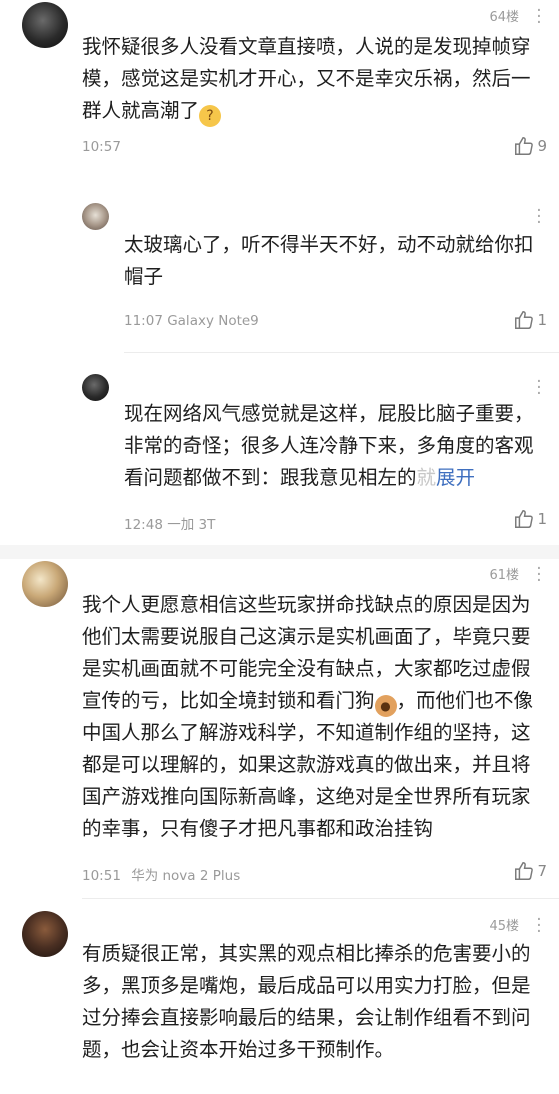 The height and width of the screenshot is (1094, 559). I want to click on reply-text-faded: 就, so click(426, 477).